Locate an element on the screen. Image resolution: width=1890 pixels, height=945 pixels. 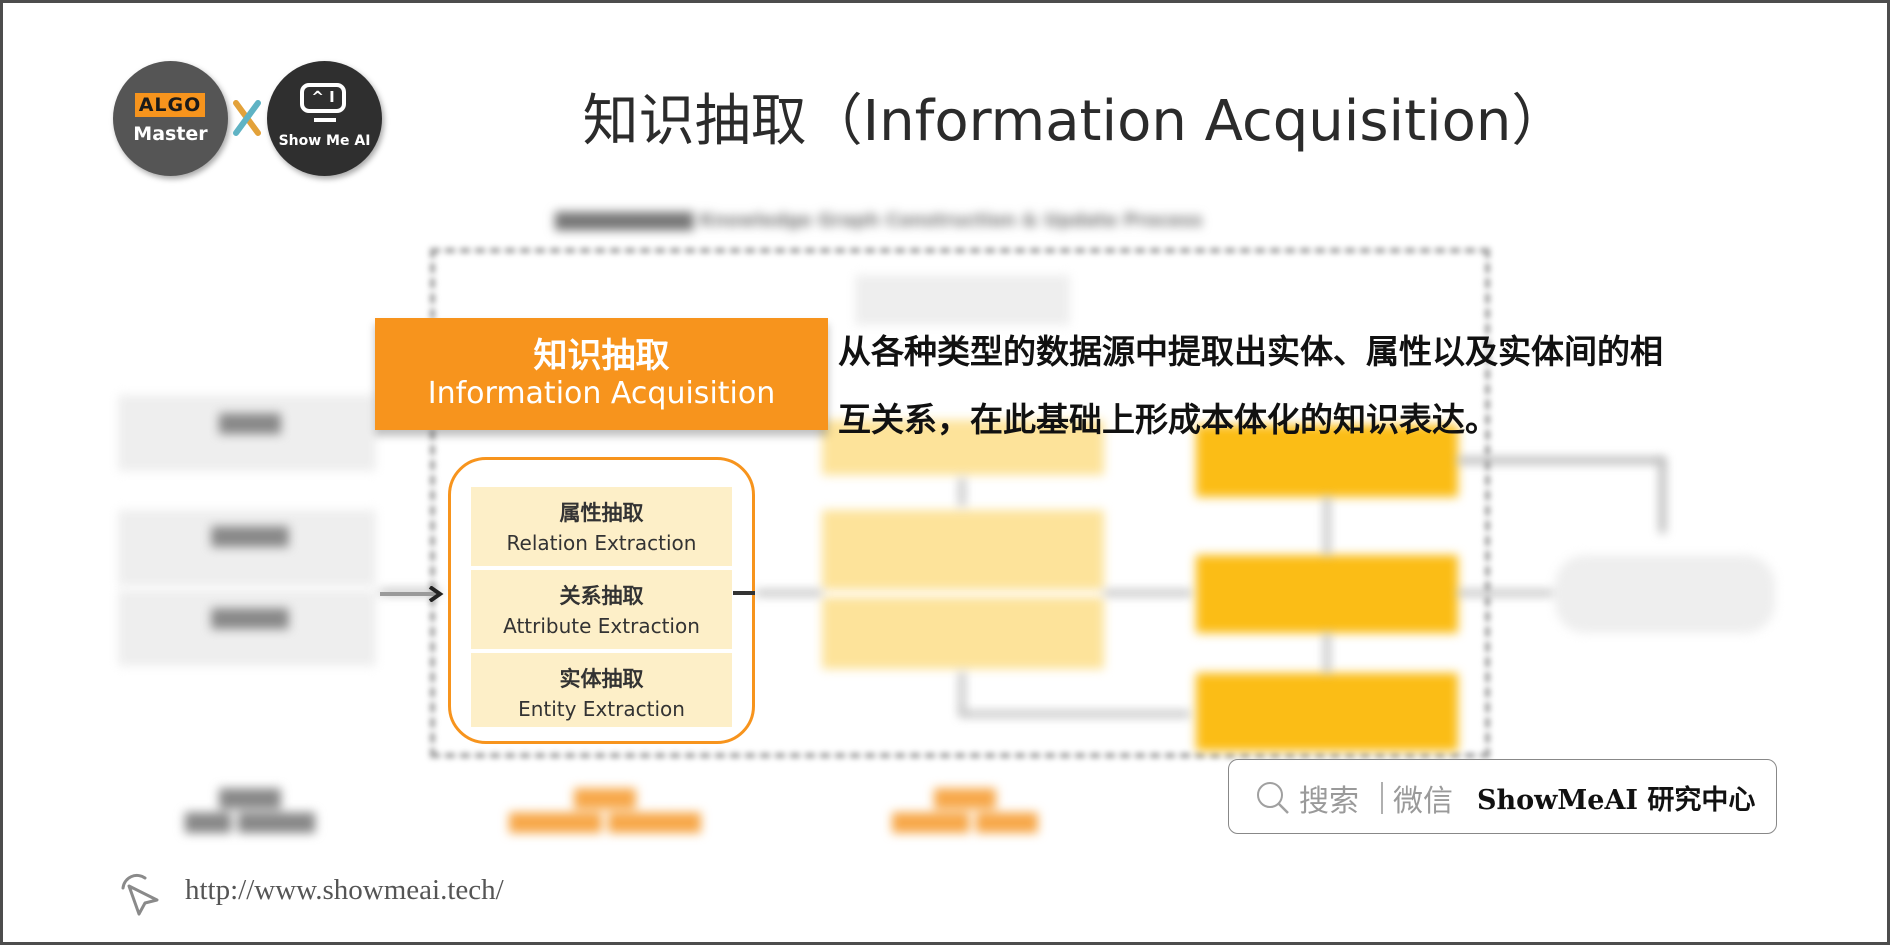
blurred-label: ▇▇▇▇ is located at coordinates (250, 422).